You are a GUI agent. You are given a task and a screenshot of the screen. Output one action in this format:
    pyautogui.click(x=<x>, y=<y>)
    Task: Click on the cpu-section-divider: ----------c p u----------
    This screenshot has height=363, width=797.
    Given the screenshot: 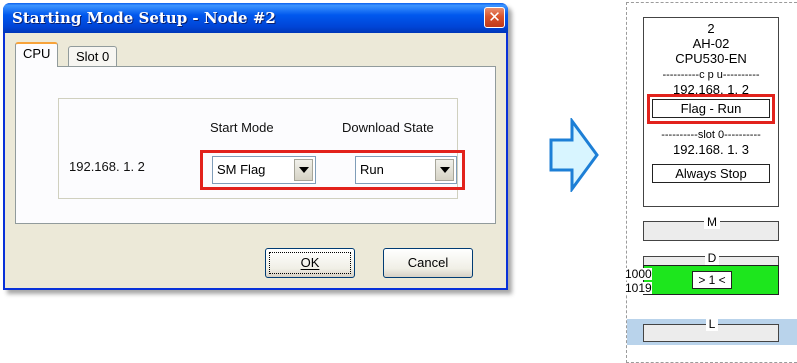 What is the action you would take?
    pyautogui.click(x=711, y=75)
    